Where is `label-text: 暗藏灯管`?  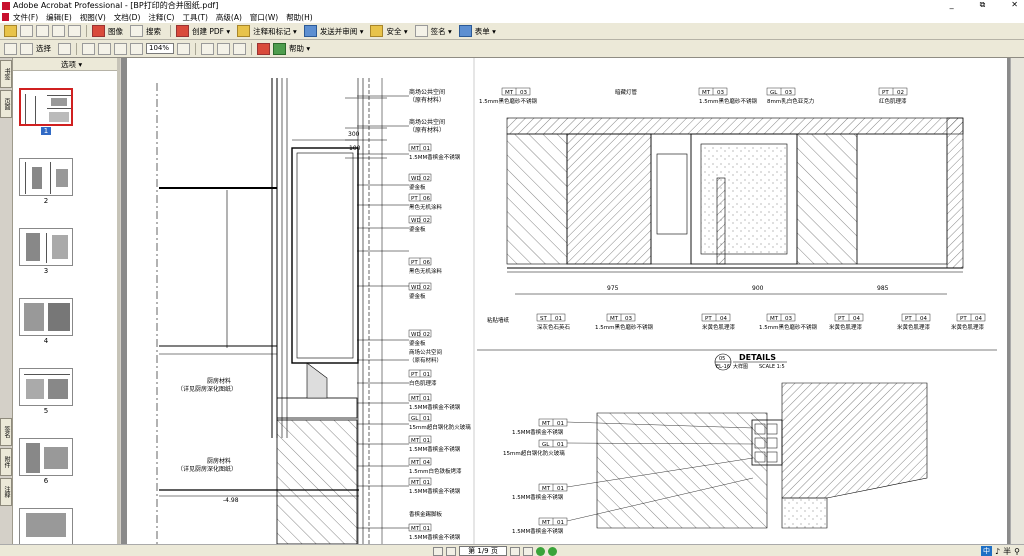
label-text: 暗藏灯管 is located at coordinates (626, 92).